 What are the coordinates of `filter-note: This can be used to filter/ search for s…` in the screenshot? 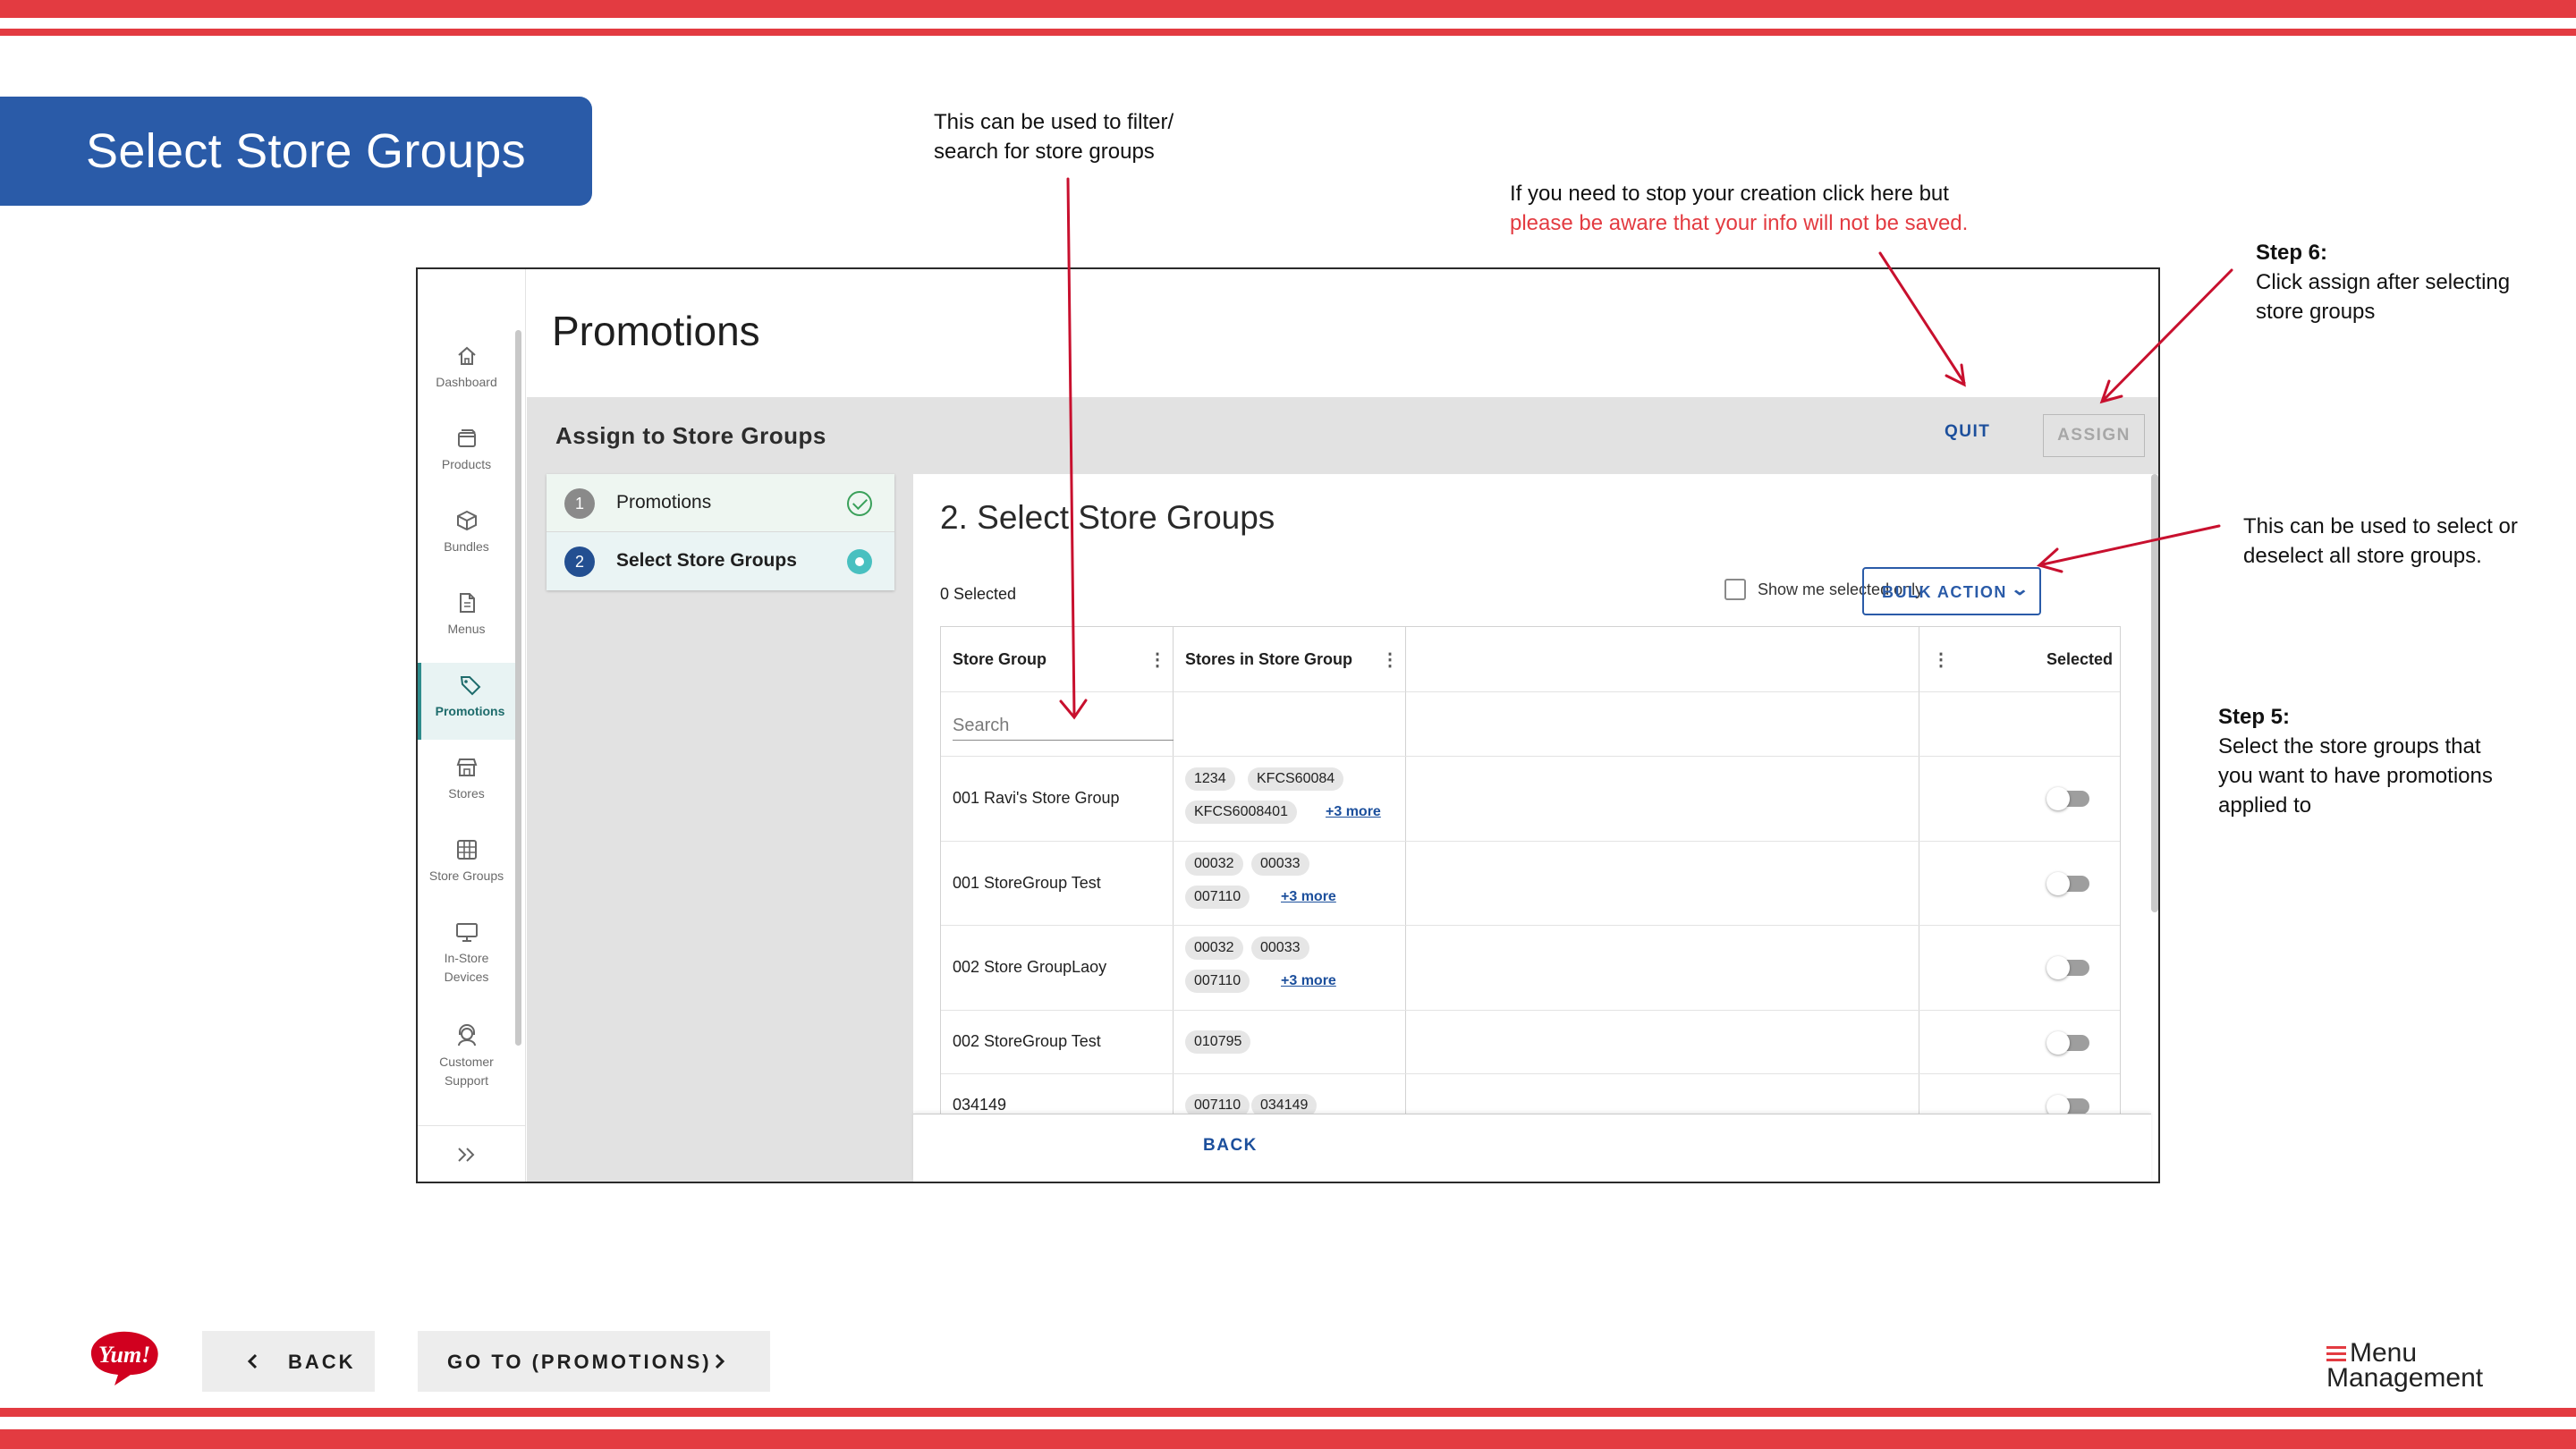 It's located at (1054, 137).